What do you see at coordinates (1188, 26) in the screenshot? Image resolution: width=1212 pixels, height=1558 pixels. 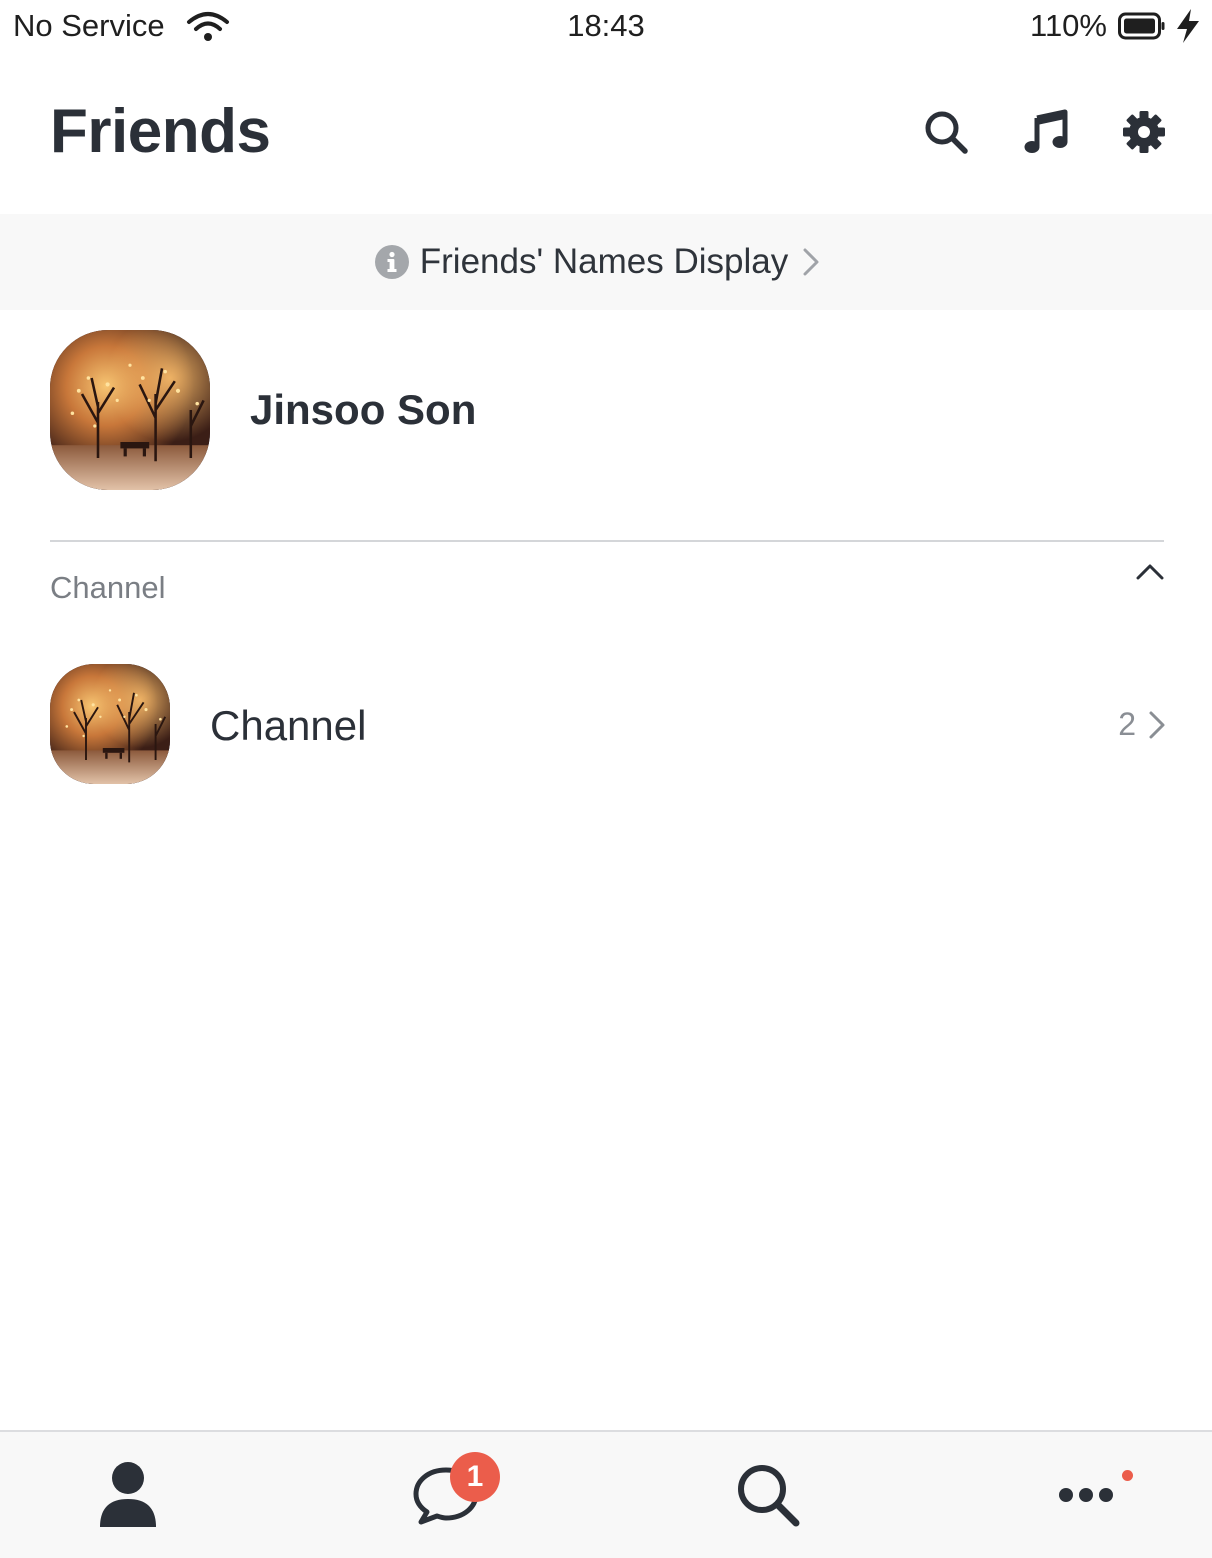 I see `charging-bolt-icon` at bounding box center [1188, 26].